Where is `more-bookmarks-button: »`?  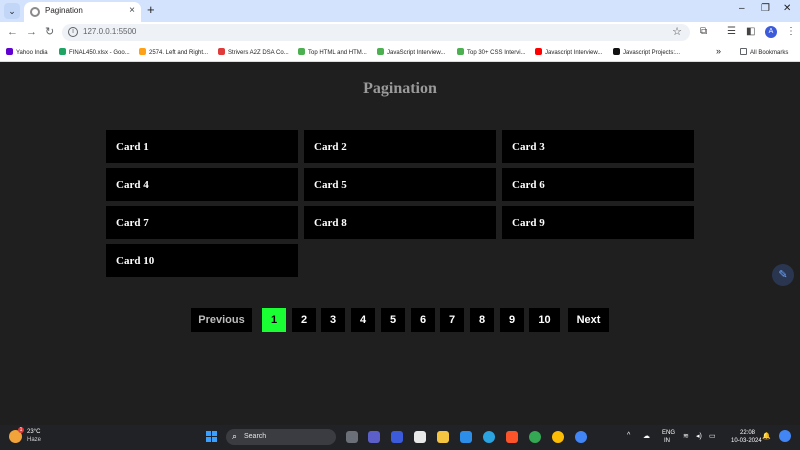 more-bookmarks-button: » is located at coordinates (718, 51).